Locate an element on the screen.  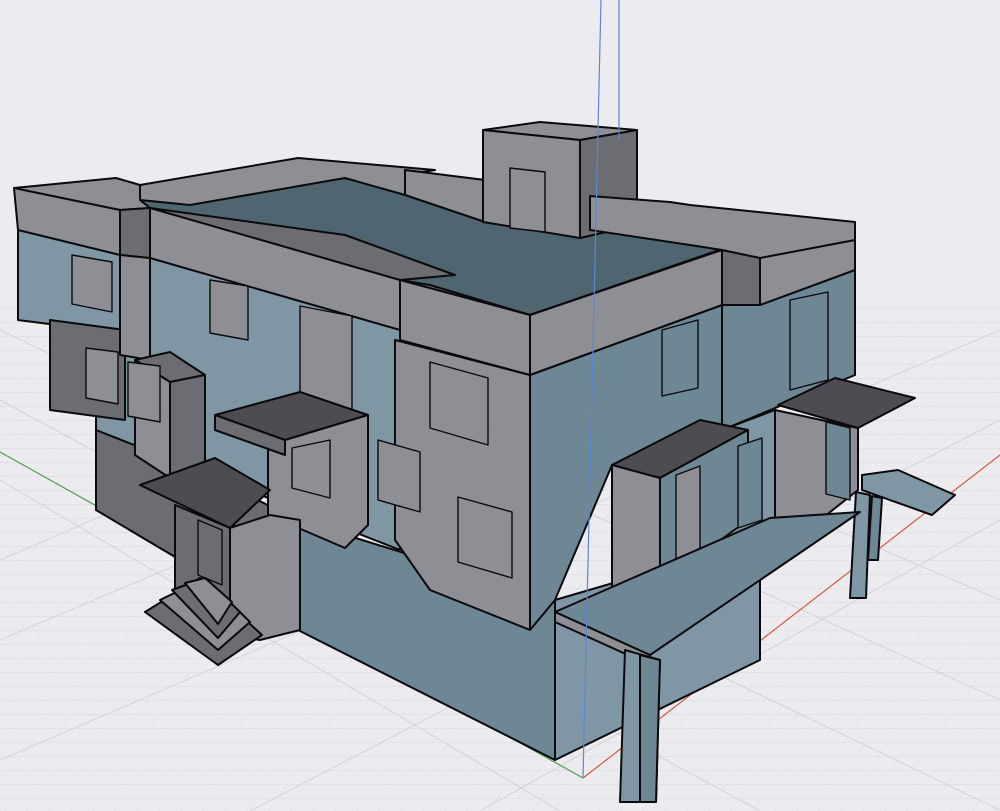
porch-front-post-side is located at coordinates (650, 728).